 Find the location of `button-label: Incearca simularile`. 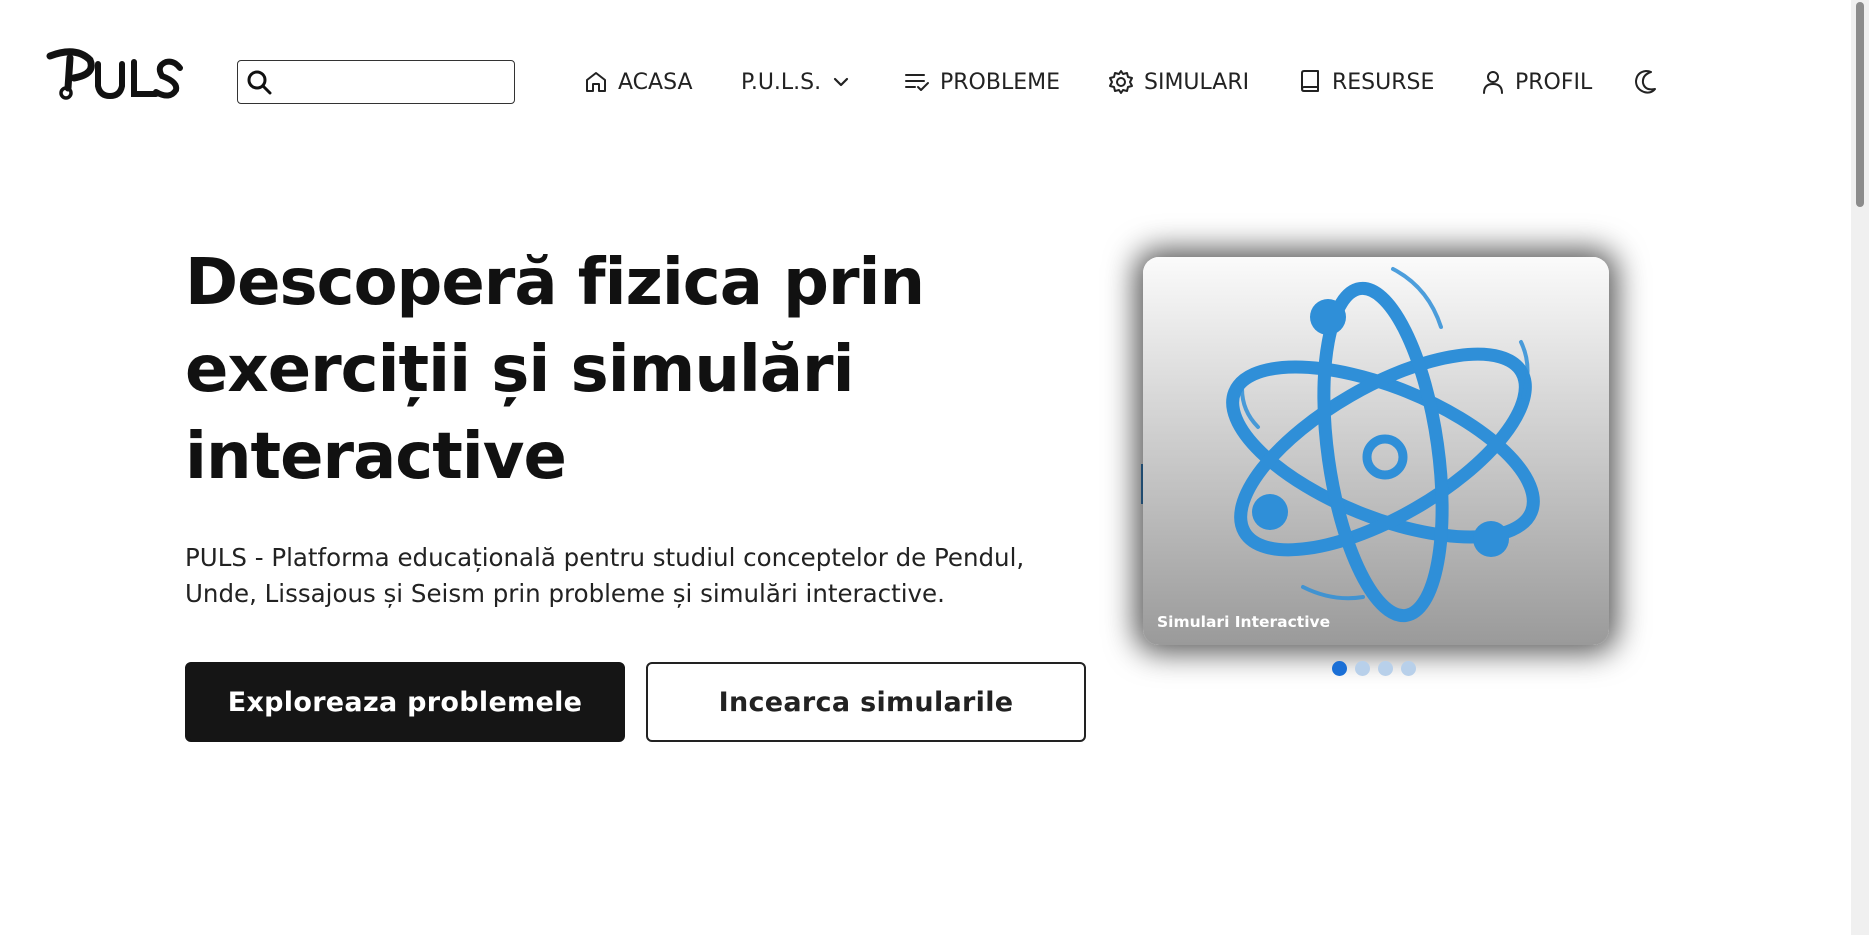

button-label: Incearca simularile is located at coordinates (866, 702).